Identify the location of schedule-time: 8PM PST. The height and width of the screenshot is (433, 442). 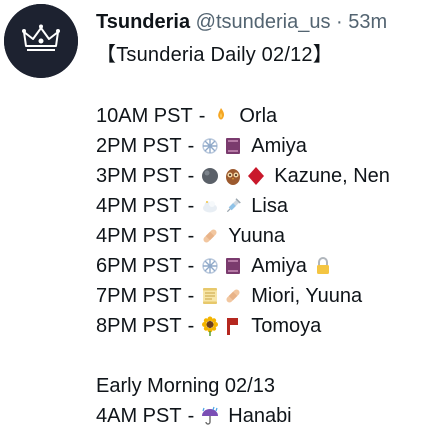
(139, 326).